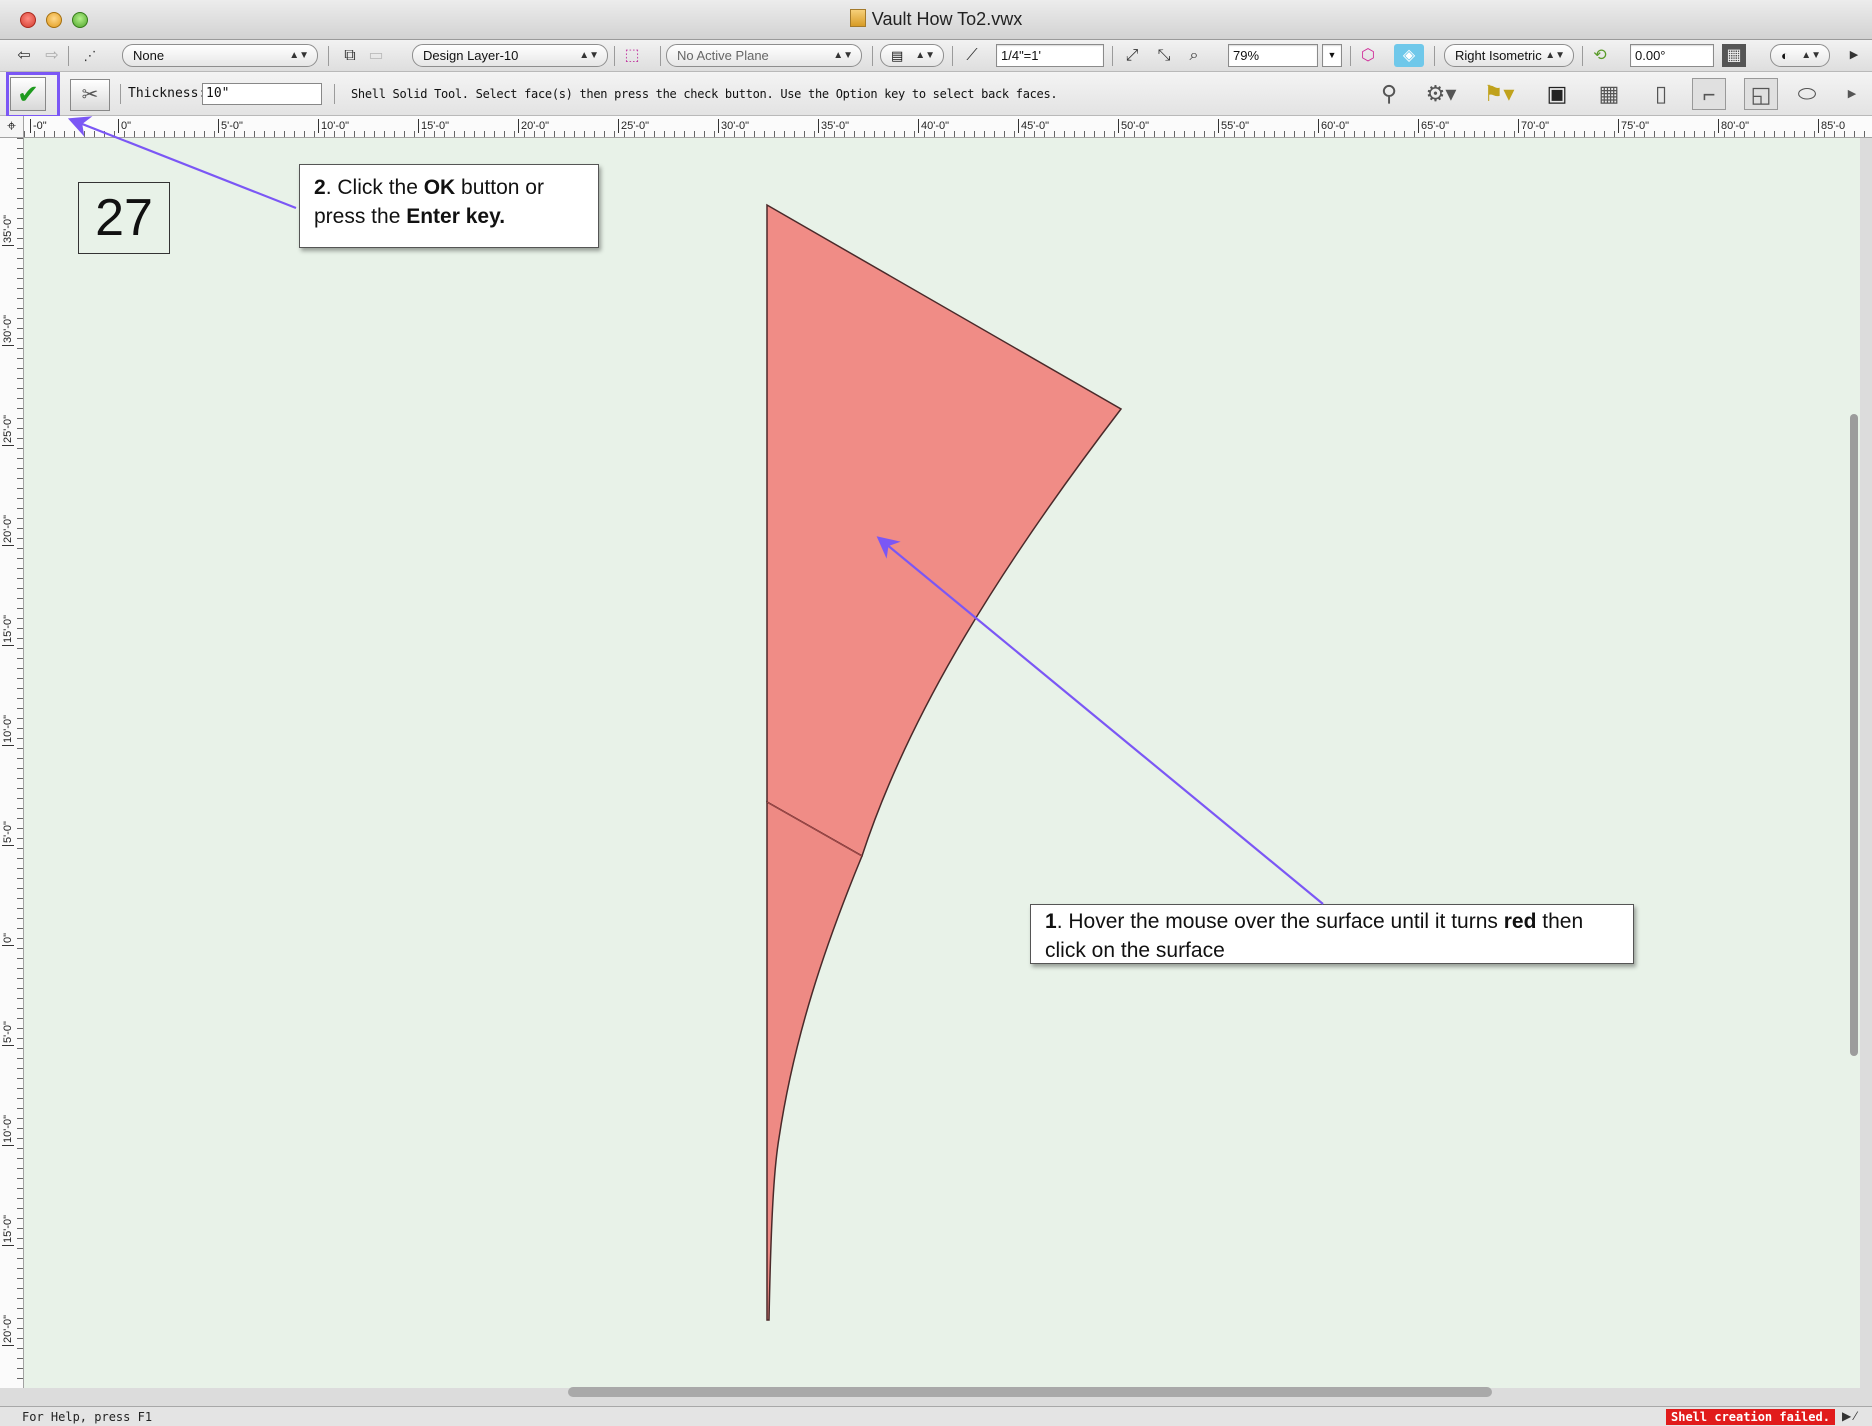 The image size is (1872, 1426). I want to click on layer-popup-value: Design Layer-10, so click(471, 55).